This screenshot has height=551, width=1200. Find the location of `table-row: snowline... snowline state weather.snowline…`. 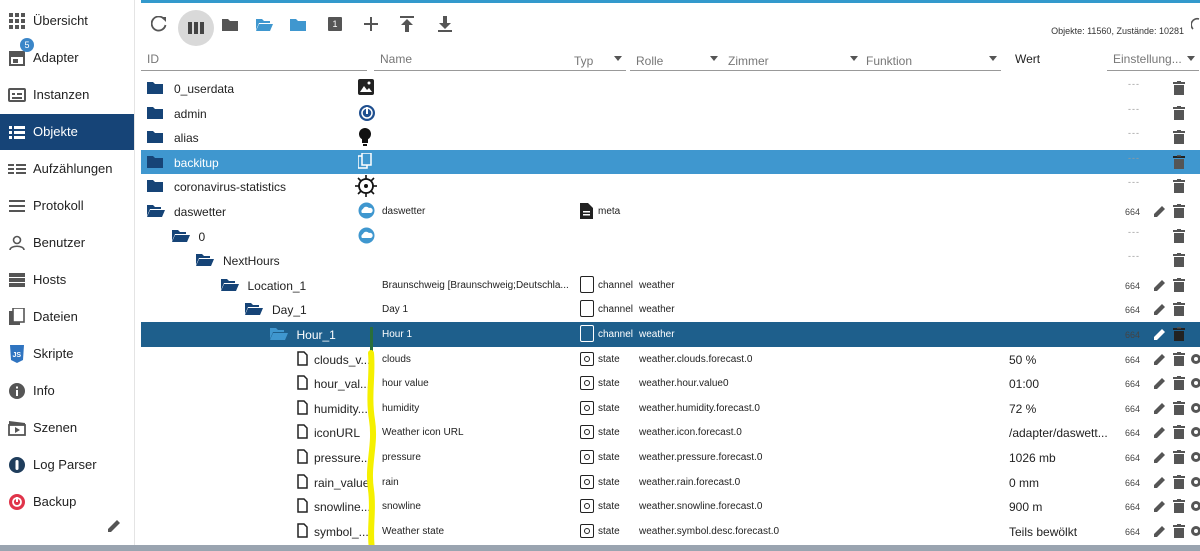

table-row: snowline... snowline state weather.snowline… is located at coordinates (670, 506).